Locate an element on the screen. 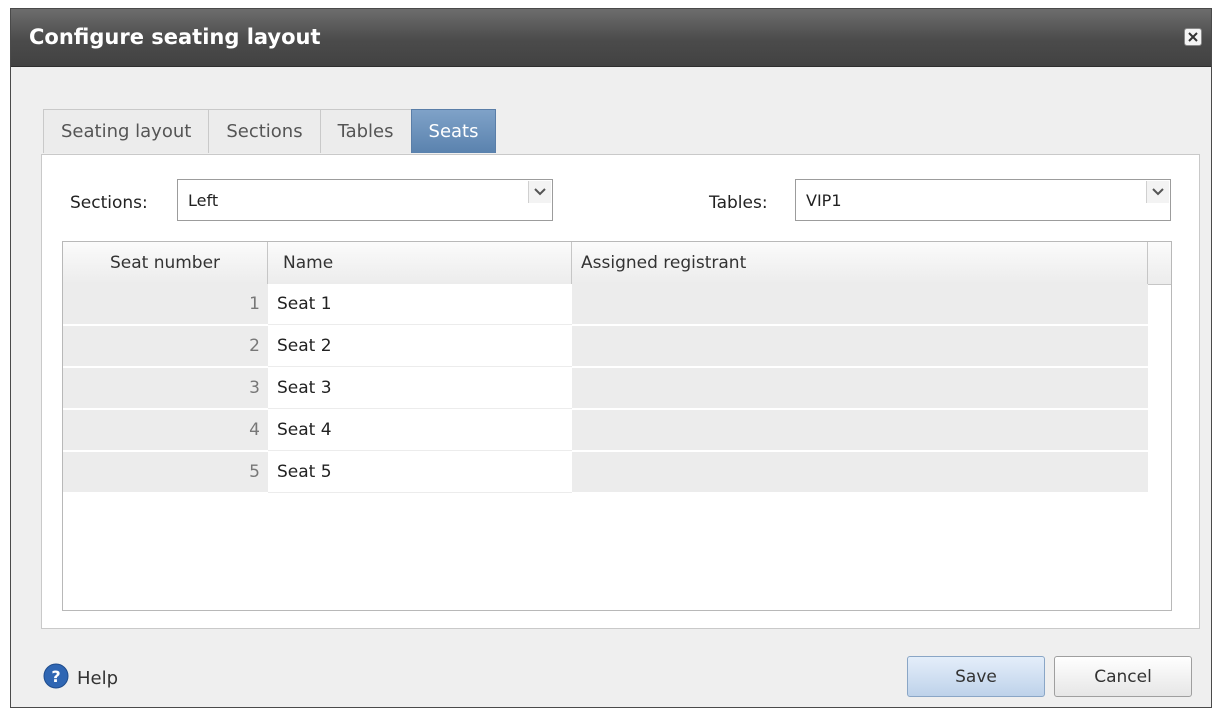  seat-number-cell: 1 is located at coordinates (165, 304).